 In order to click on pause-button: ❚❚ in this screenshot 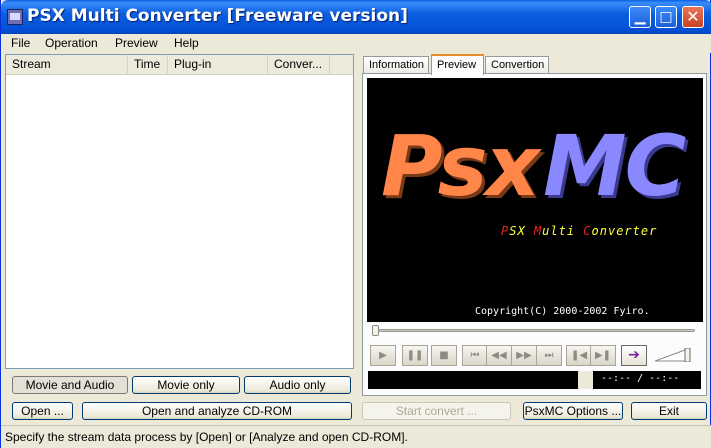, I will do `click(415, 355)`.